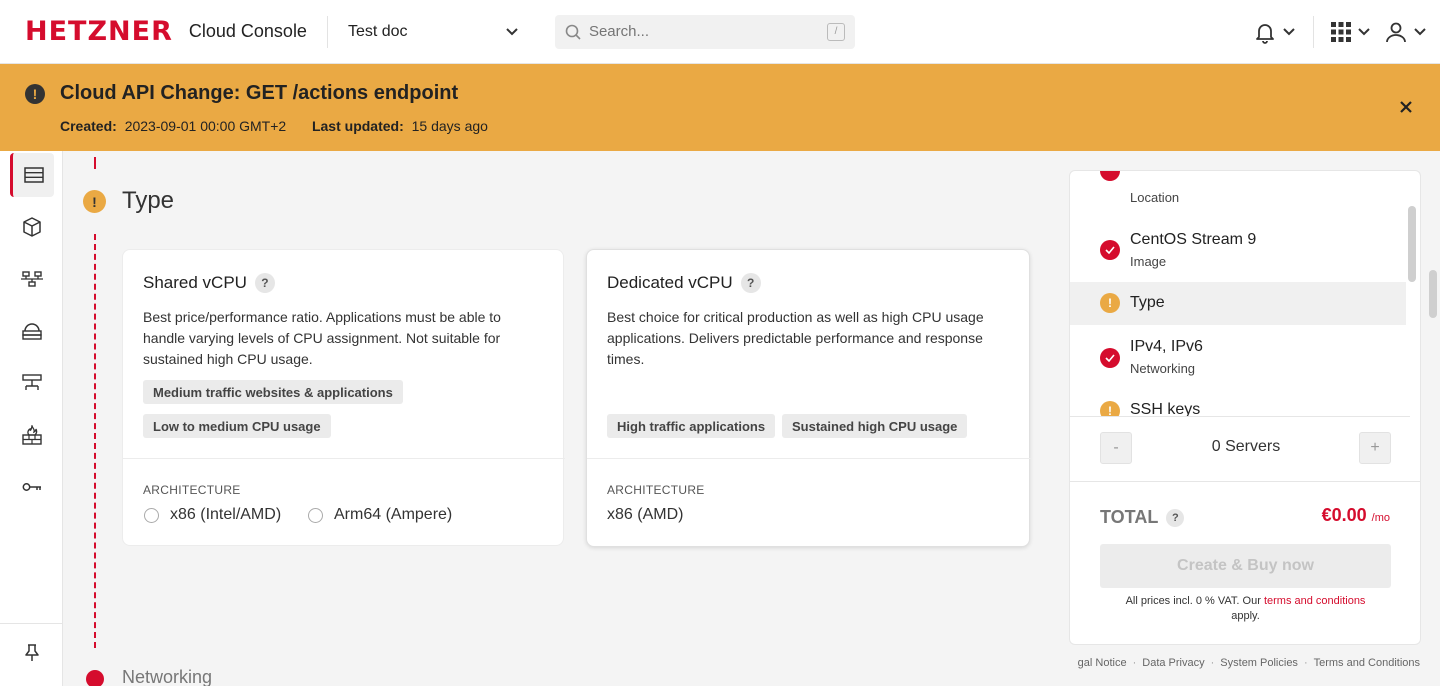  I want to click on sidebar-item-security, so click(32, 487).